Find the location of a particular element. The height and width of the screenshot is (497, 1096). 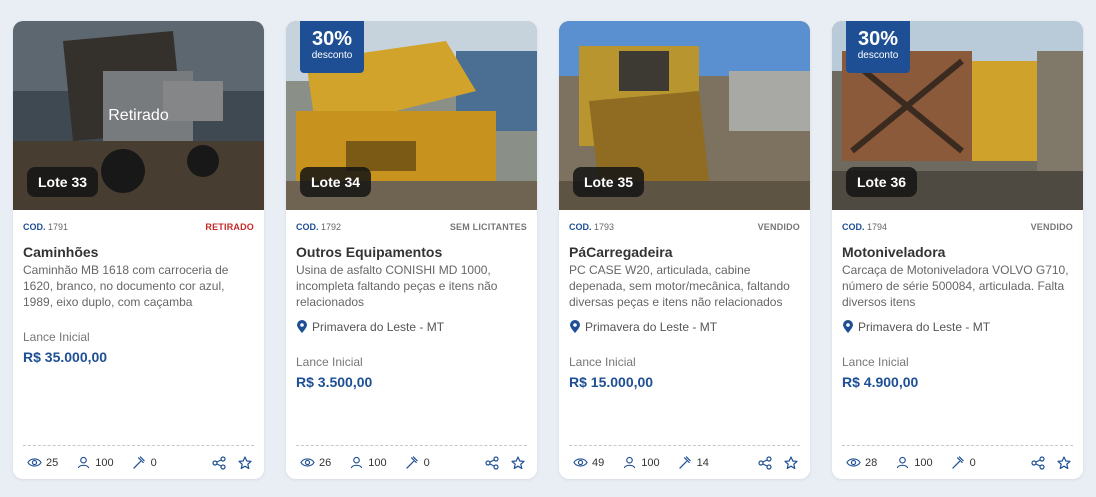

lot-code: COD. 1791 is located at coordinates (45, 227).